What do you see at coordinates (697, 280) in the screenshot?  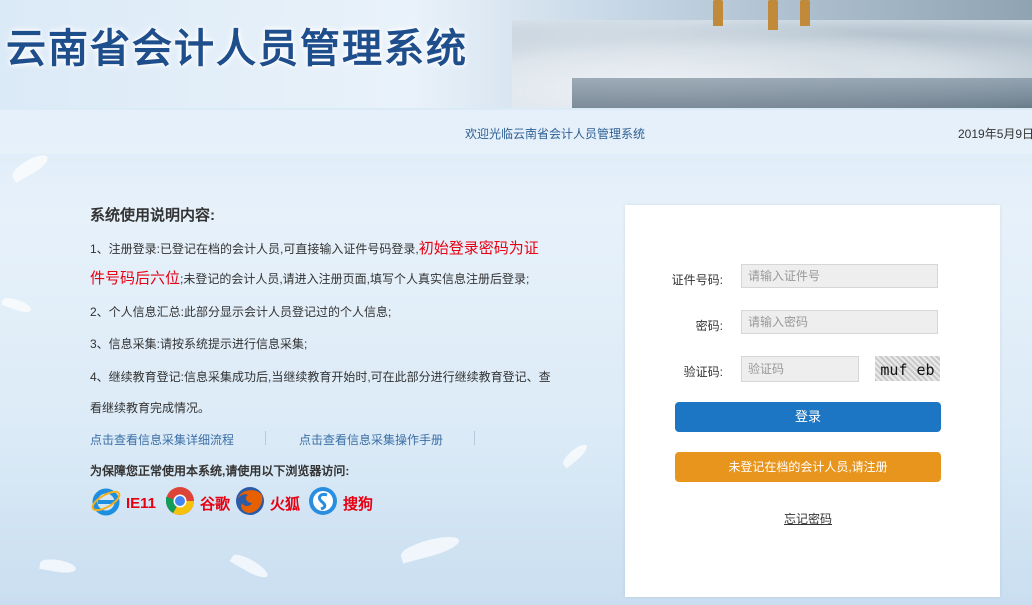 I see `id-number-label: 证件号码:` at bounding box center [697, 280].